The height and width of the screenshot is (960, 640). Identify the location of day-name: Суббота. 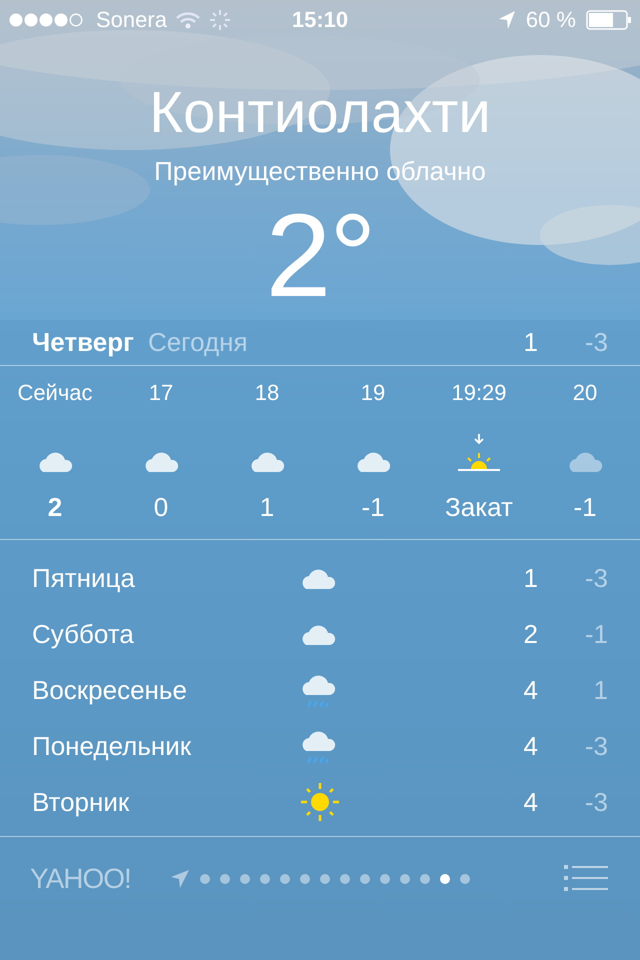
(83, 634).